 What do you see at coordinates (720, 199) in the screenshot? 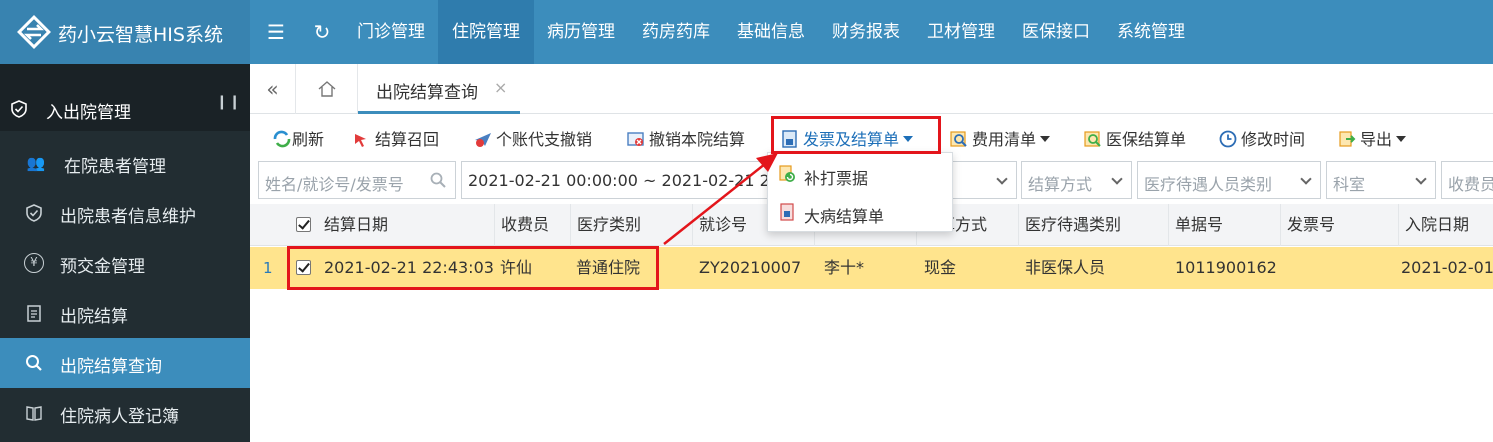
I see `annotation-arrow-icon` at bounding box center [720, 199].